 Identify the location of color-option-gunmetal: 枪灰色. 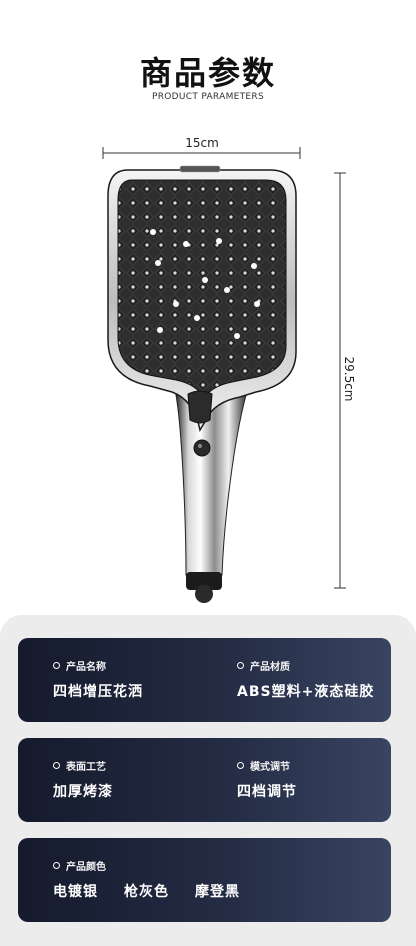
(146, 892).